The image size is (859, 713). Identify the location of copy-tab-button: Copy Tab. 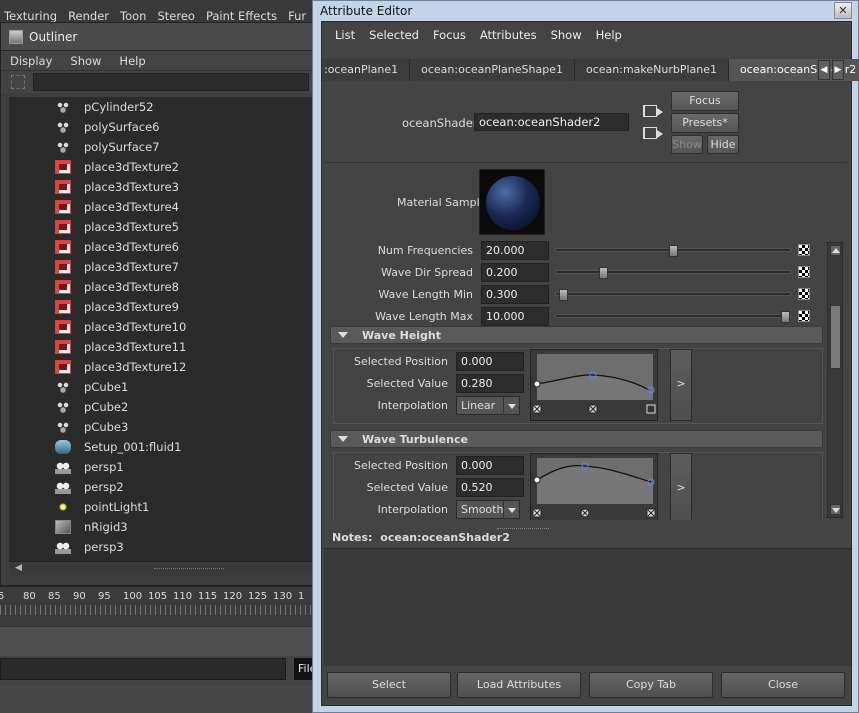
(651, 685).